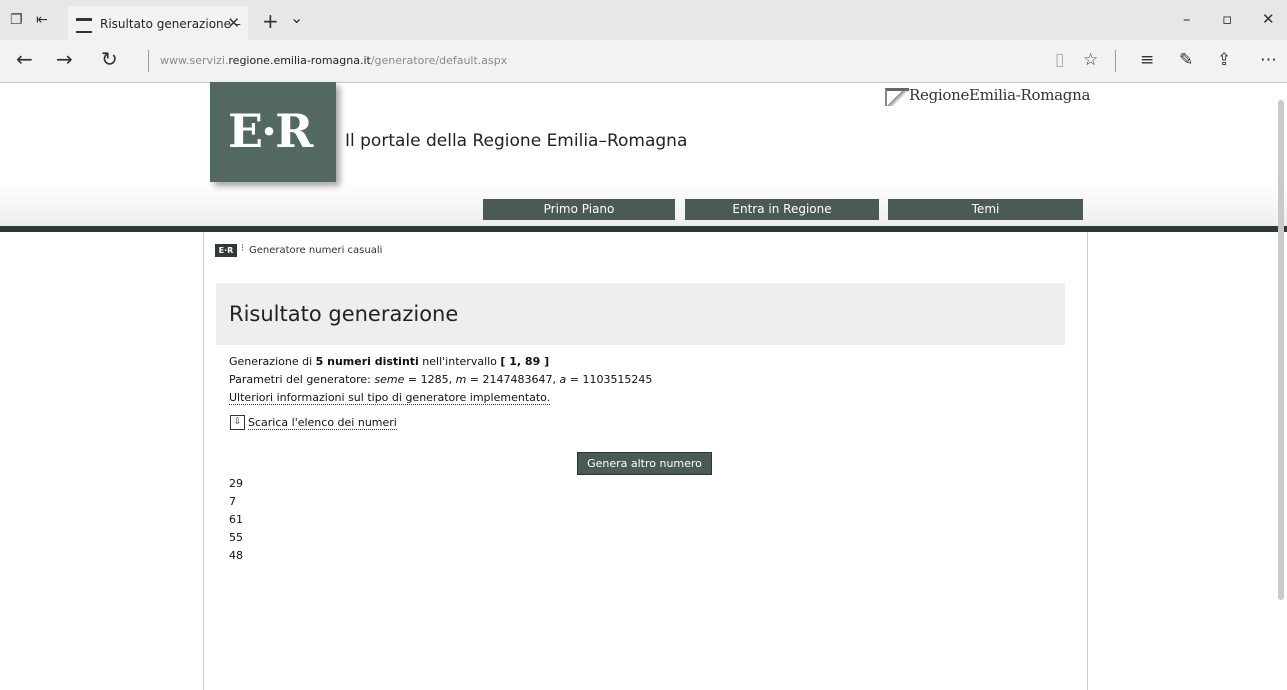 The height and width of the screenshot is (690, 1287). I want to click on share-icon: ⇪, so click(1224, 60).